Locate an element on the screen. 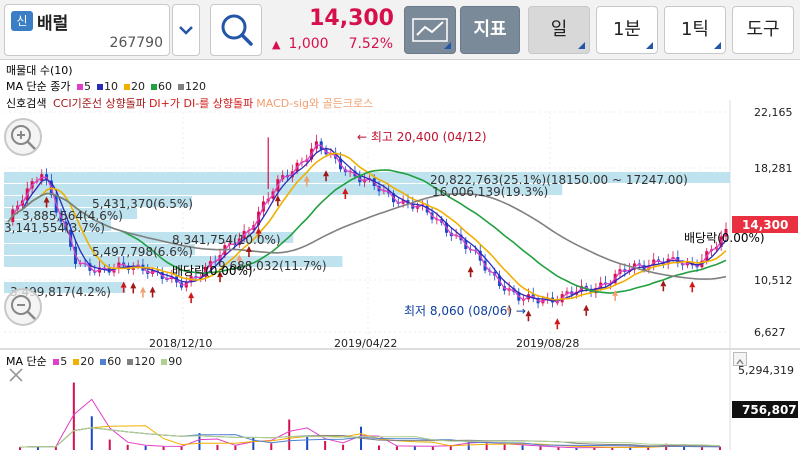 This screenshot has width=800, height=454. search-button is located at coordinates (236, 30).